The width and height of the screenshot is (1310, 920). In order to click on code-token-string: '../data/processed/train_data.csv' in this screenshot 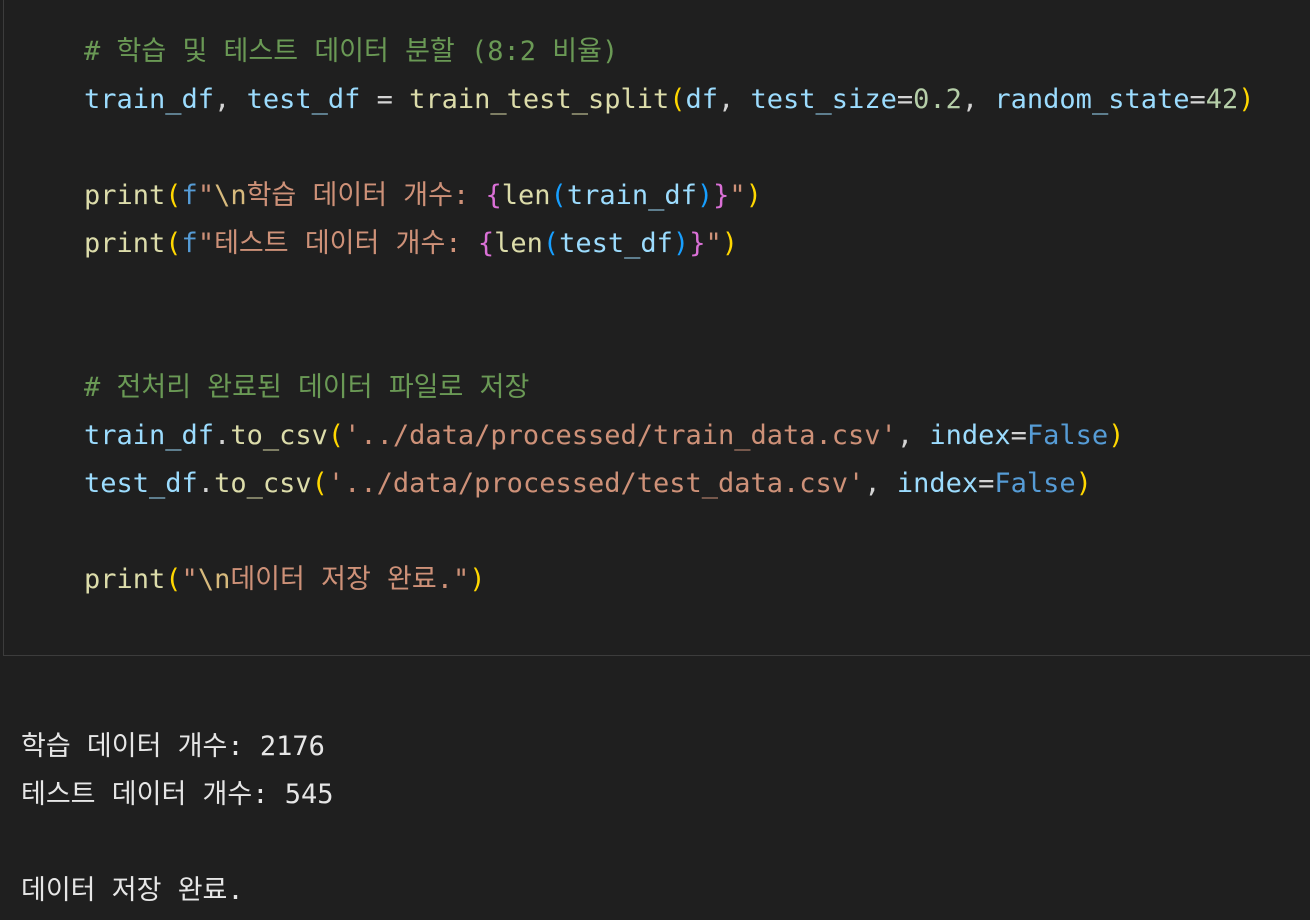, I will do `click(620, 435)`.